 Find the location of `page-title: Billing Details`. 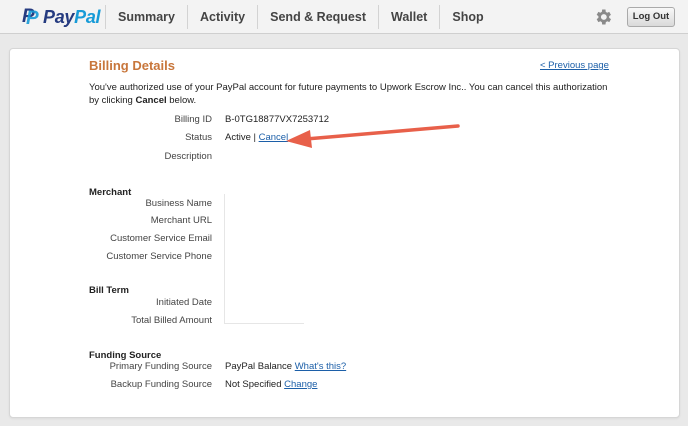

page-title: Billing Details is located at coordinates (132, 65).